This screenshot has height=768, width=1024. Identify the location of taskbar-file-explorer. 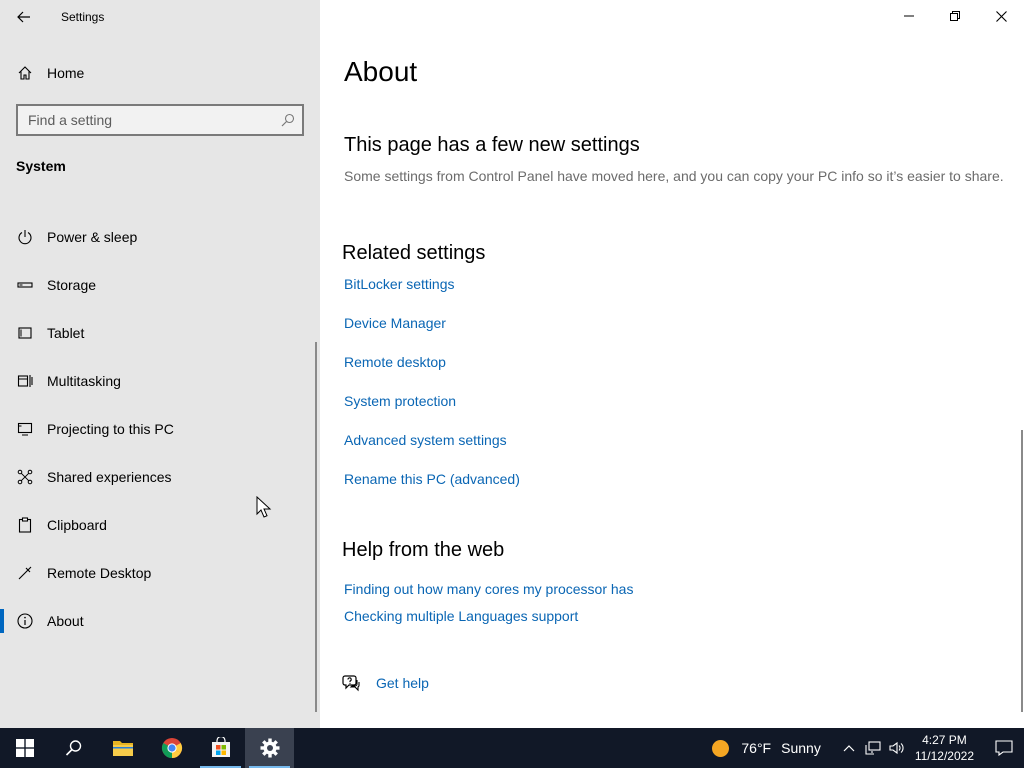
(122, 748).